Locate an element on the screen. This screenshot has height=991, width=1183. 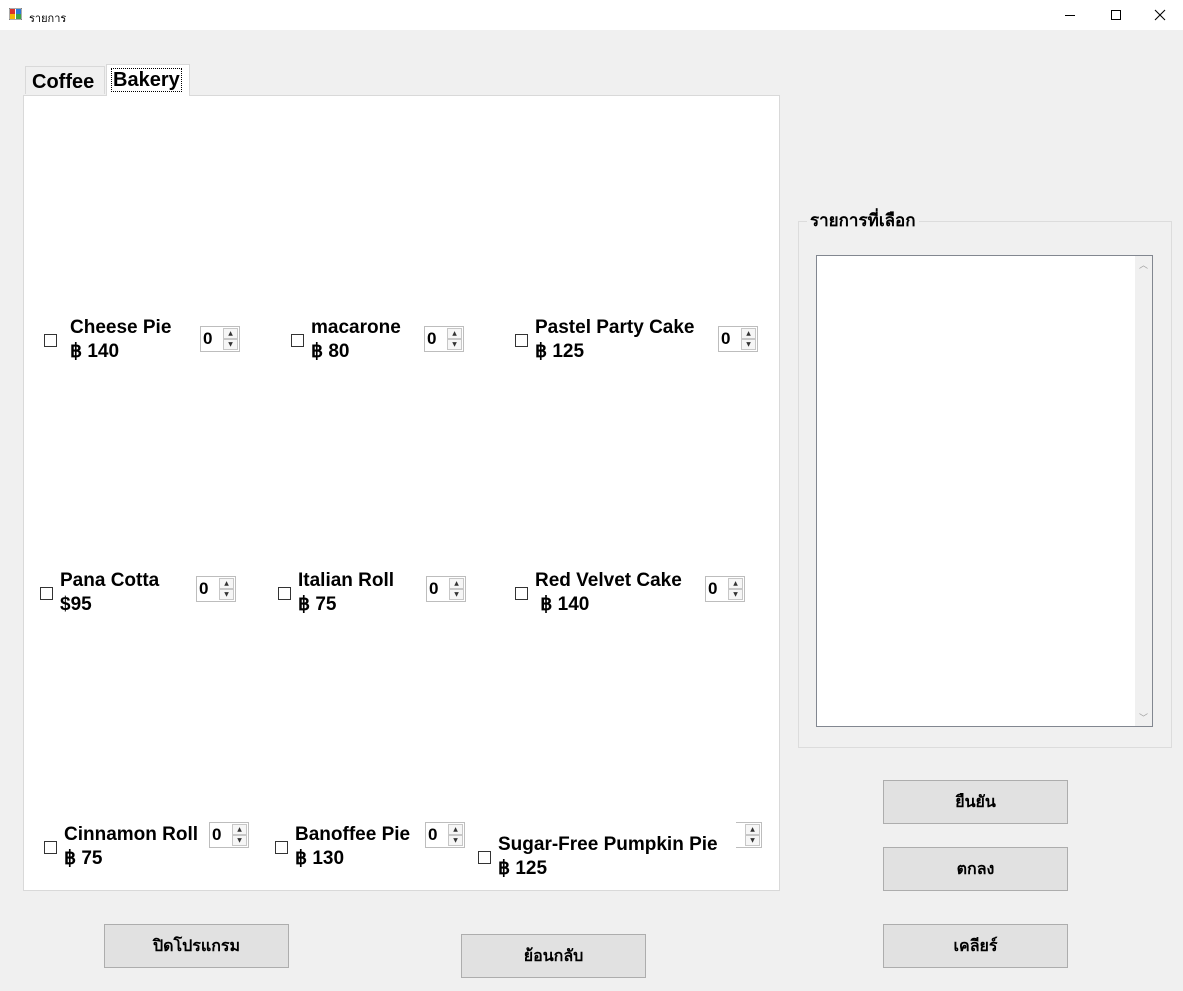
banoffee-pie-qty: 0 is located at coordinates (432, 835).